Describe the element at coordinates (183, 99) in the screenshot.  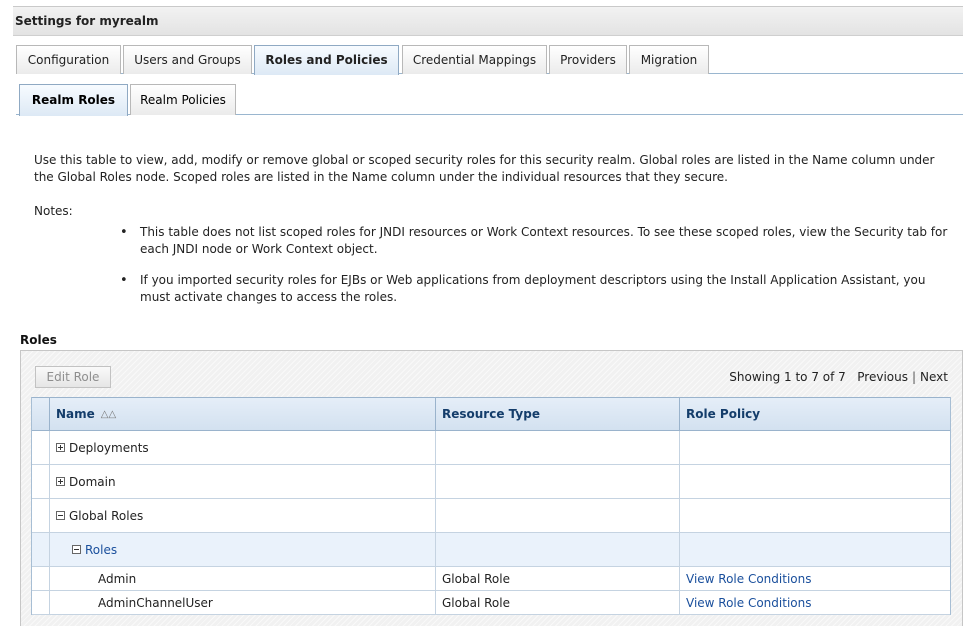
I see `subtab-realm-policies: Realm Policies` at that location.